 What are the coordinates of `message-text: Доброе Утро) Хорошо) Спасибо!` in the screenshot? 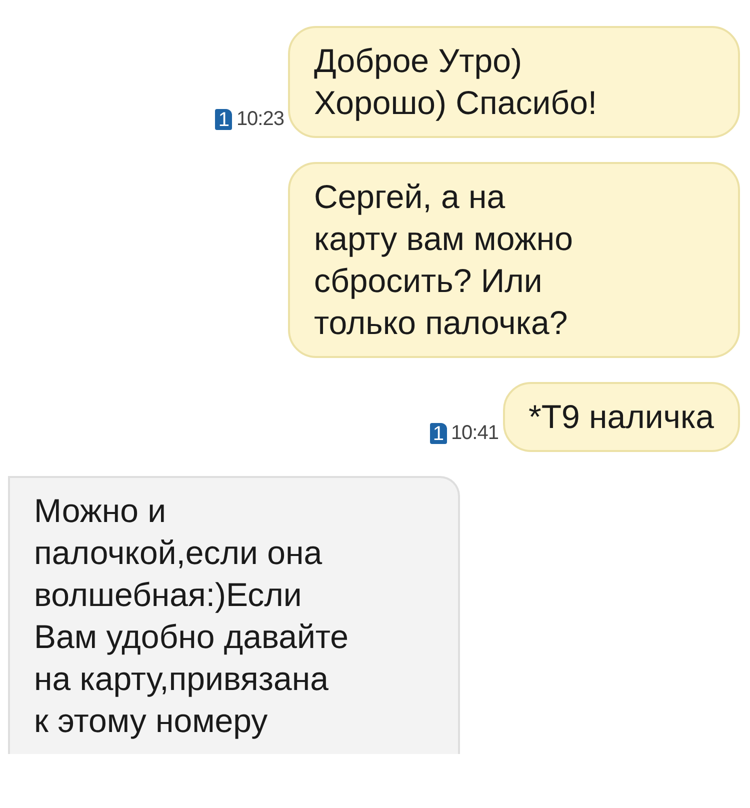 It's located at (456, 82).